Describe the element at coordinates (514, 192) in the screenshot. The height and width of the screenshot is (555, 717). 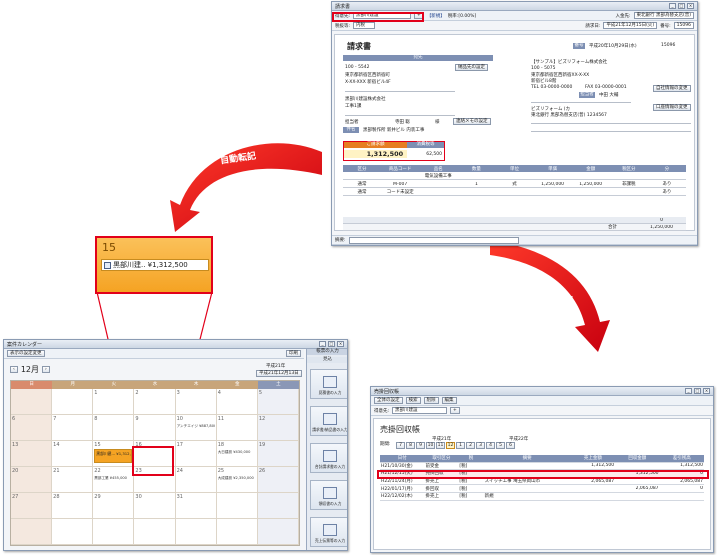
I see `table-row: 通常 コード未設定 あり` at that location.